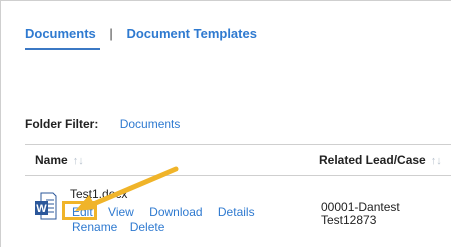  Describe the element at coordinates (94, 227) in the screenshot. I see `rename-link: Rename` at that location.